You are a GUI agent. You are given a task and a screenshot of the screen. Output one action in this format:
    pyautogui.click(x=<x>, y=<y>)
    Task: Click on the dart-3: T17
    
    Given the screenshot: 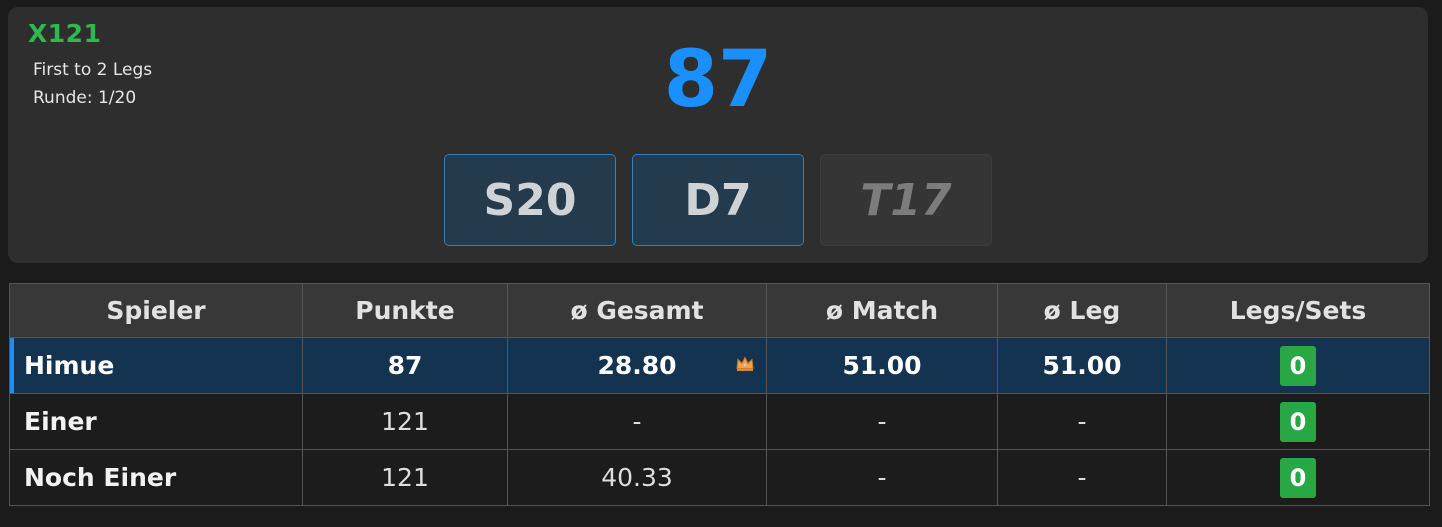 What is the action you would take?
    pyautogui.click(x=906, y=200)
    